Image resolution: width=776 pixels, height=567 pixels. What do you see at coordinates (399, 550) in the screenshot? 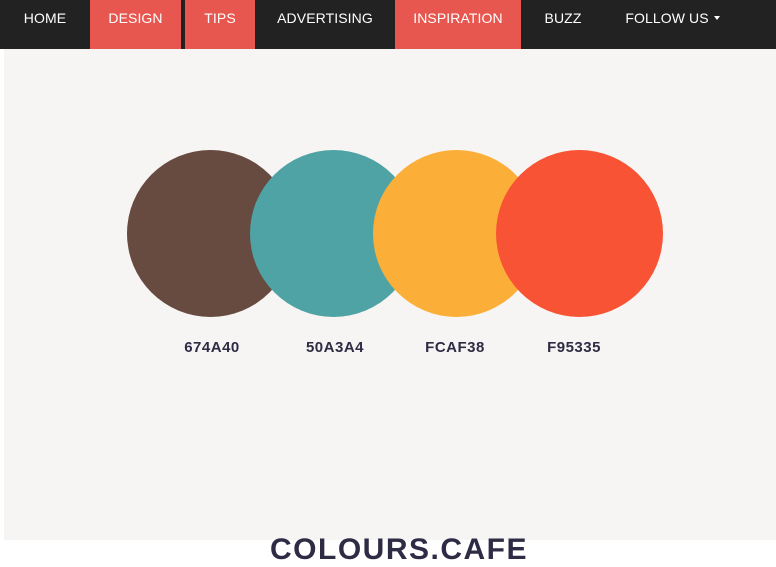
I see `site-brand-title: COLOURS.CAFE` at bounding box center [399, 550].